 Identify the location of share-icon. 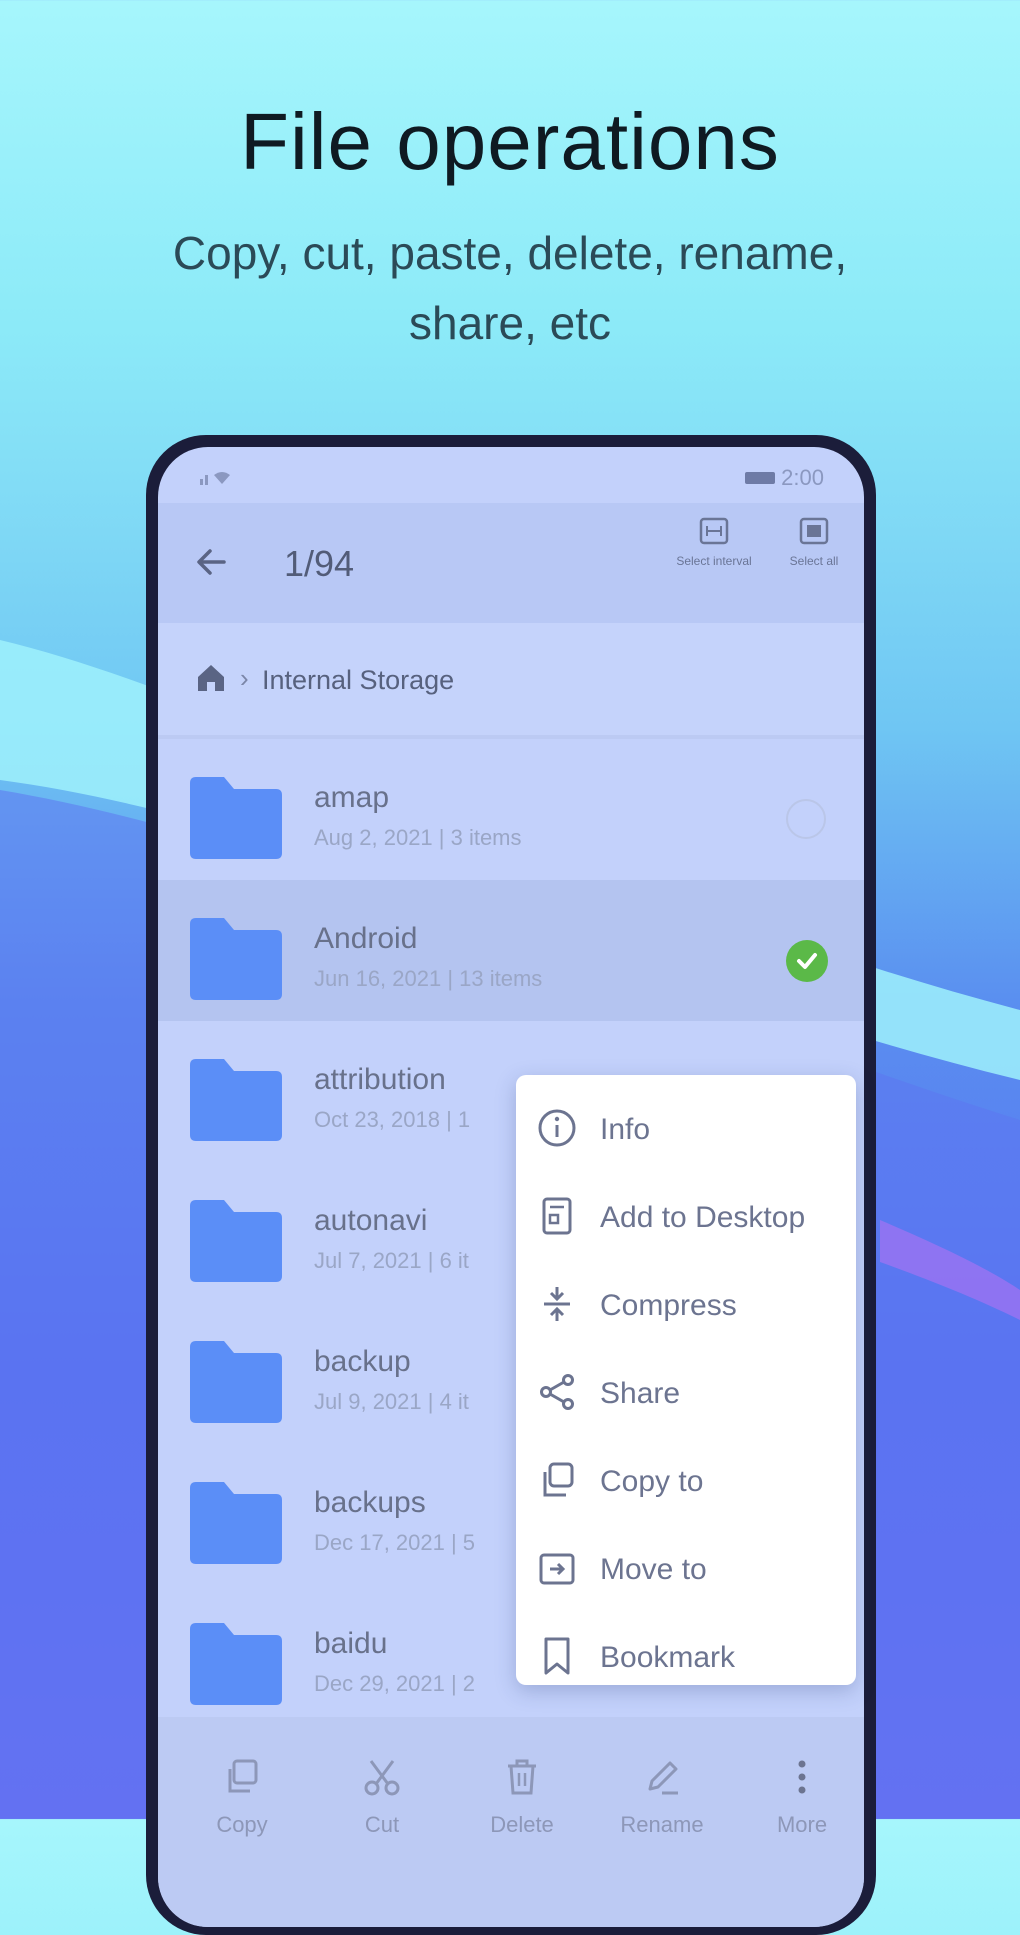
(557, 1392).